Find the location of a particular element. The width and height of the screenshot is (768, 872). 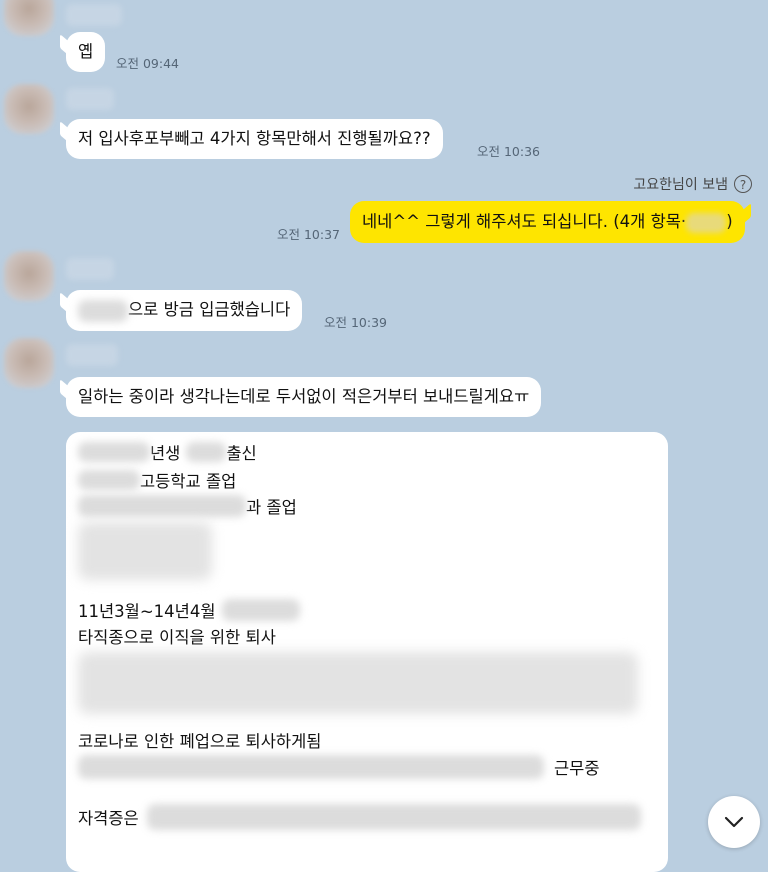

message-text: 저 입사후포부빼고 4가지 항목만해서 진행될까요?? is located at coordinates (254, 138).